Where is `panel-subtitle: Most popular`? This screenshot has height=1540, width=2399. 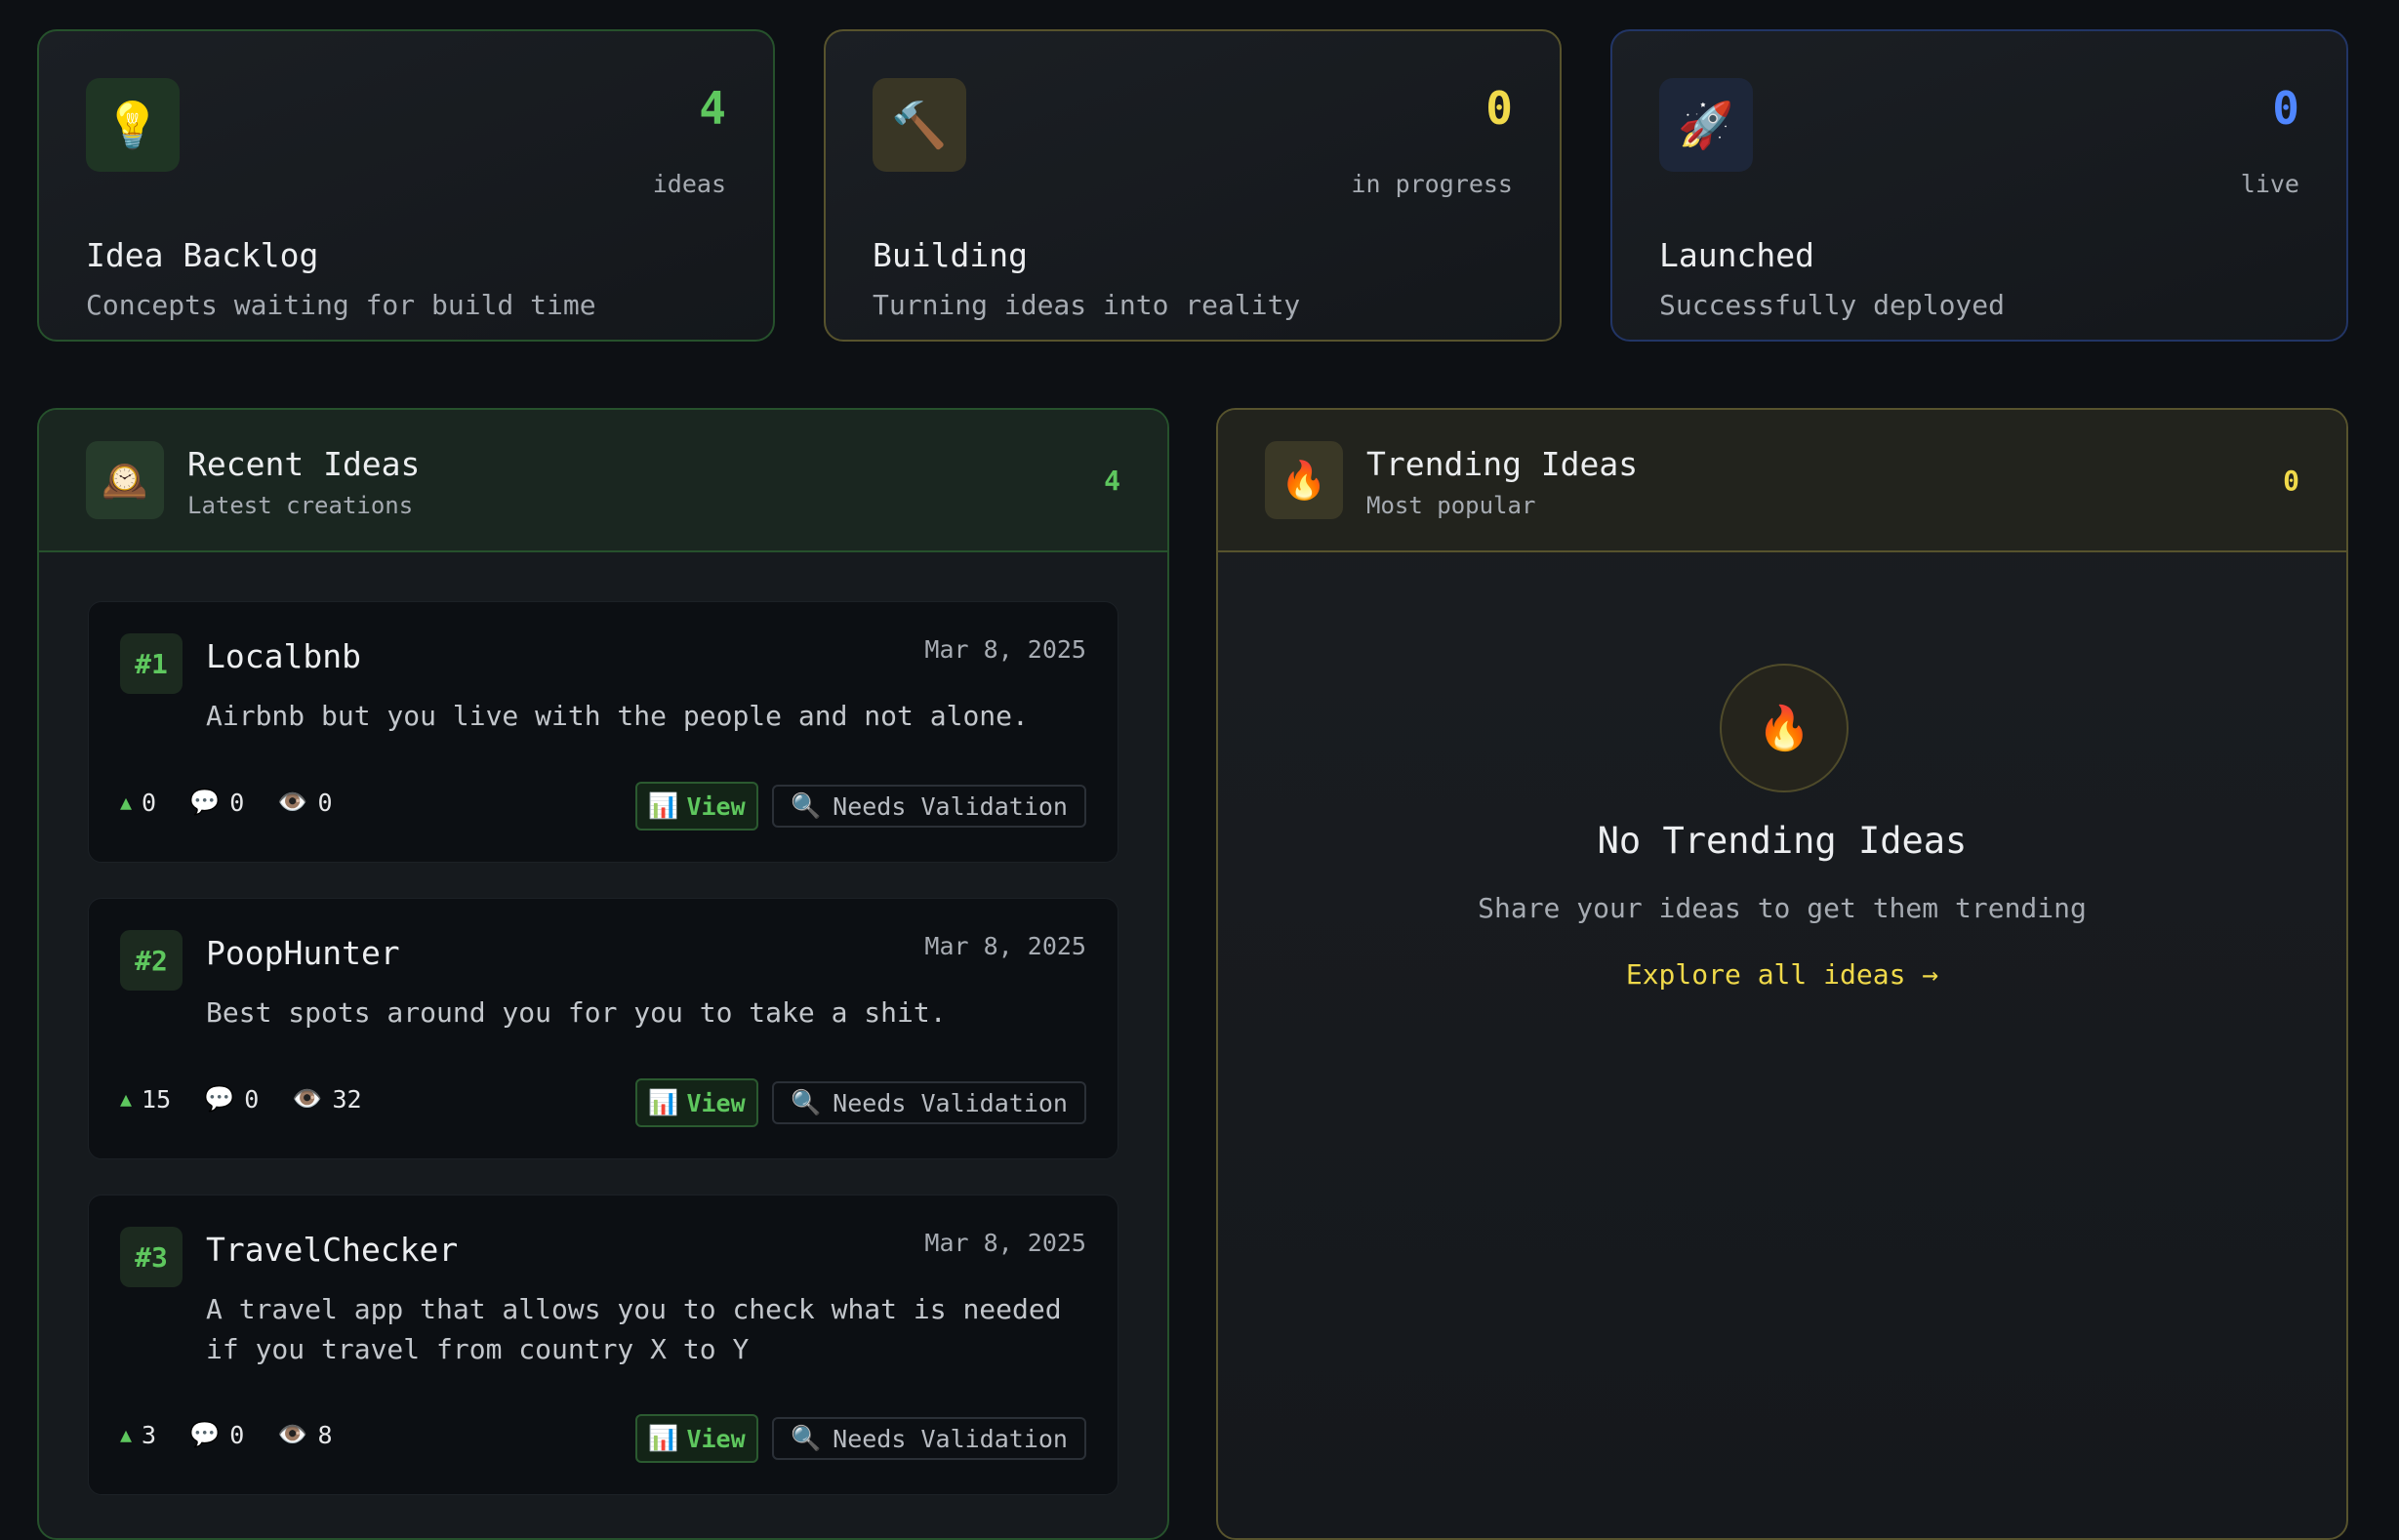 panel-subtitle: Most popular is located at coordinates (1451, 505).